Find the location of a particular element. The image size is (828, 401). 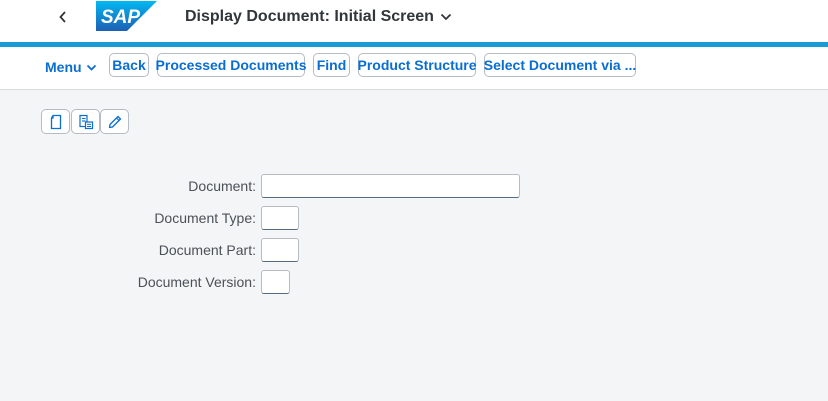

back-button: Back is located at coordinates (129, 65).